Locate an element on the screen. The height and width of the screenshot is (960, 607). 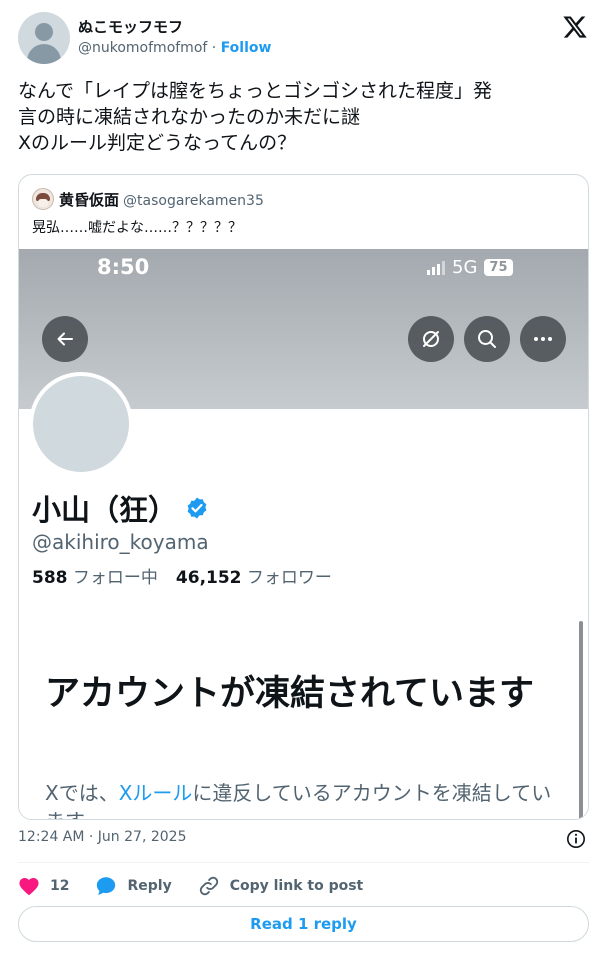
following-label: フォロー中 is located at coordinates (112, 578).